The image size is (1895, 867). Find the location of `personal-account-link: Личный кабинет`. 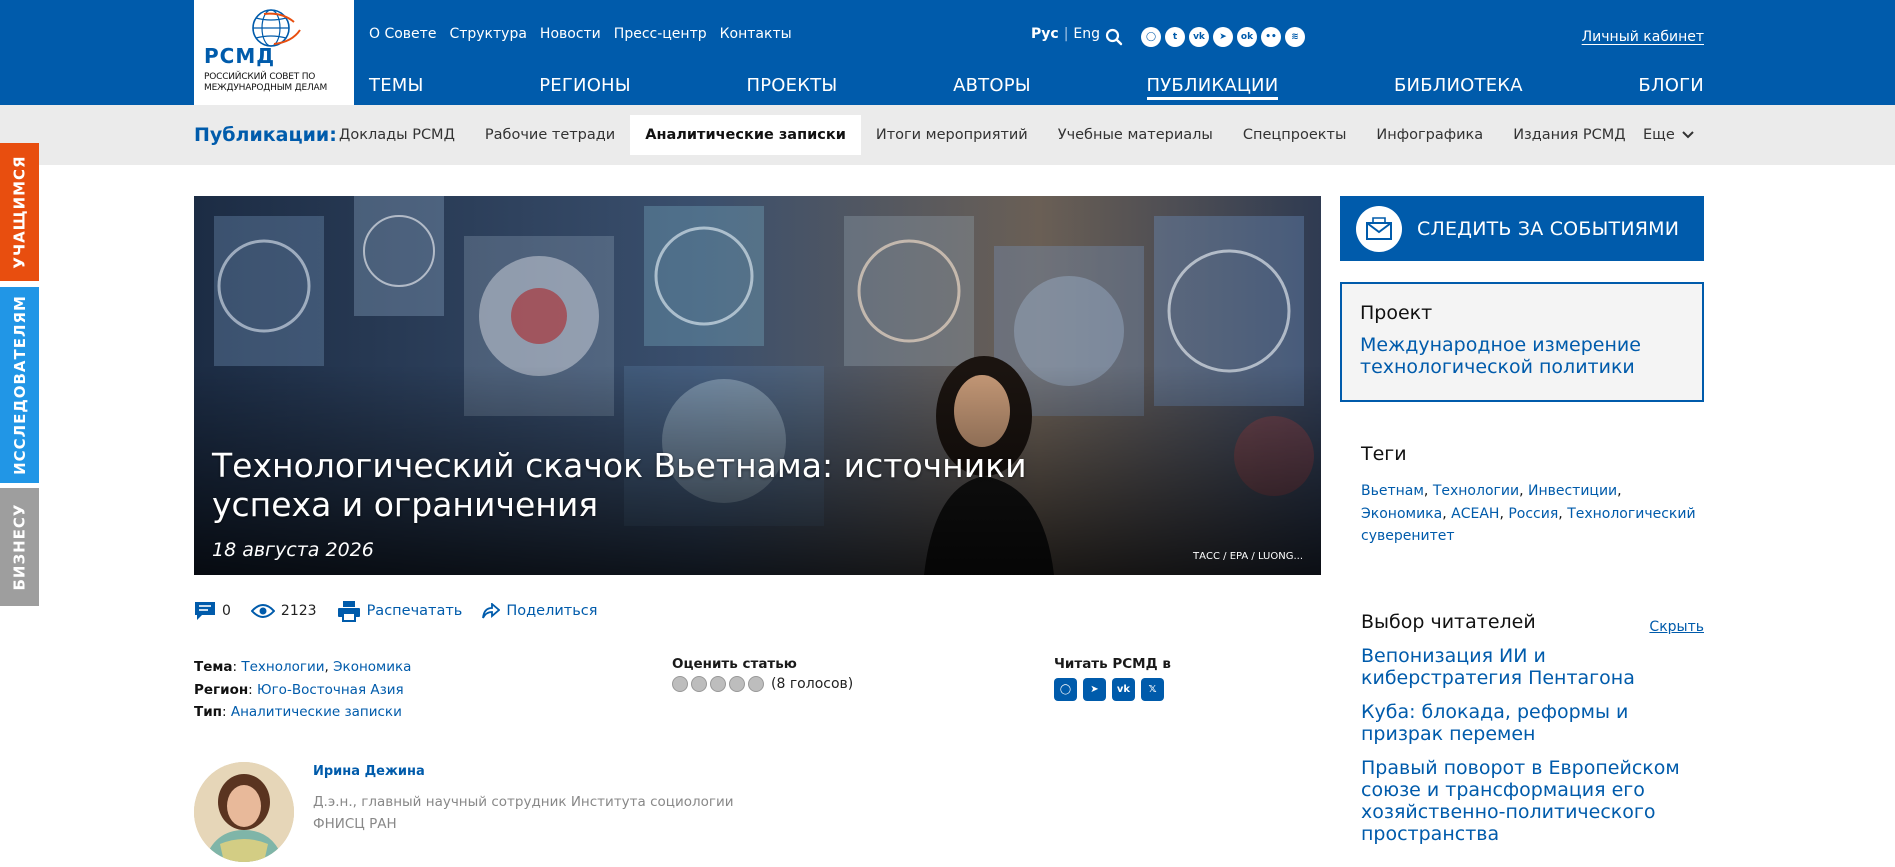

personal-account-link: Личный кабинет is located at coordinates (1643, 37).